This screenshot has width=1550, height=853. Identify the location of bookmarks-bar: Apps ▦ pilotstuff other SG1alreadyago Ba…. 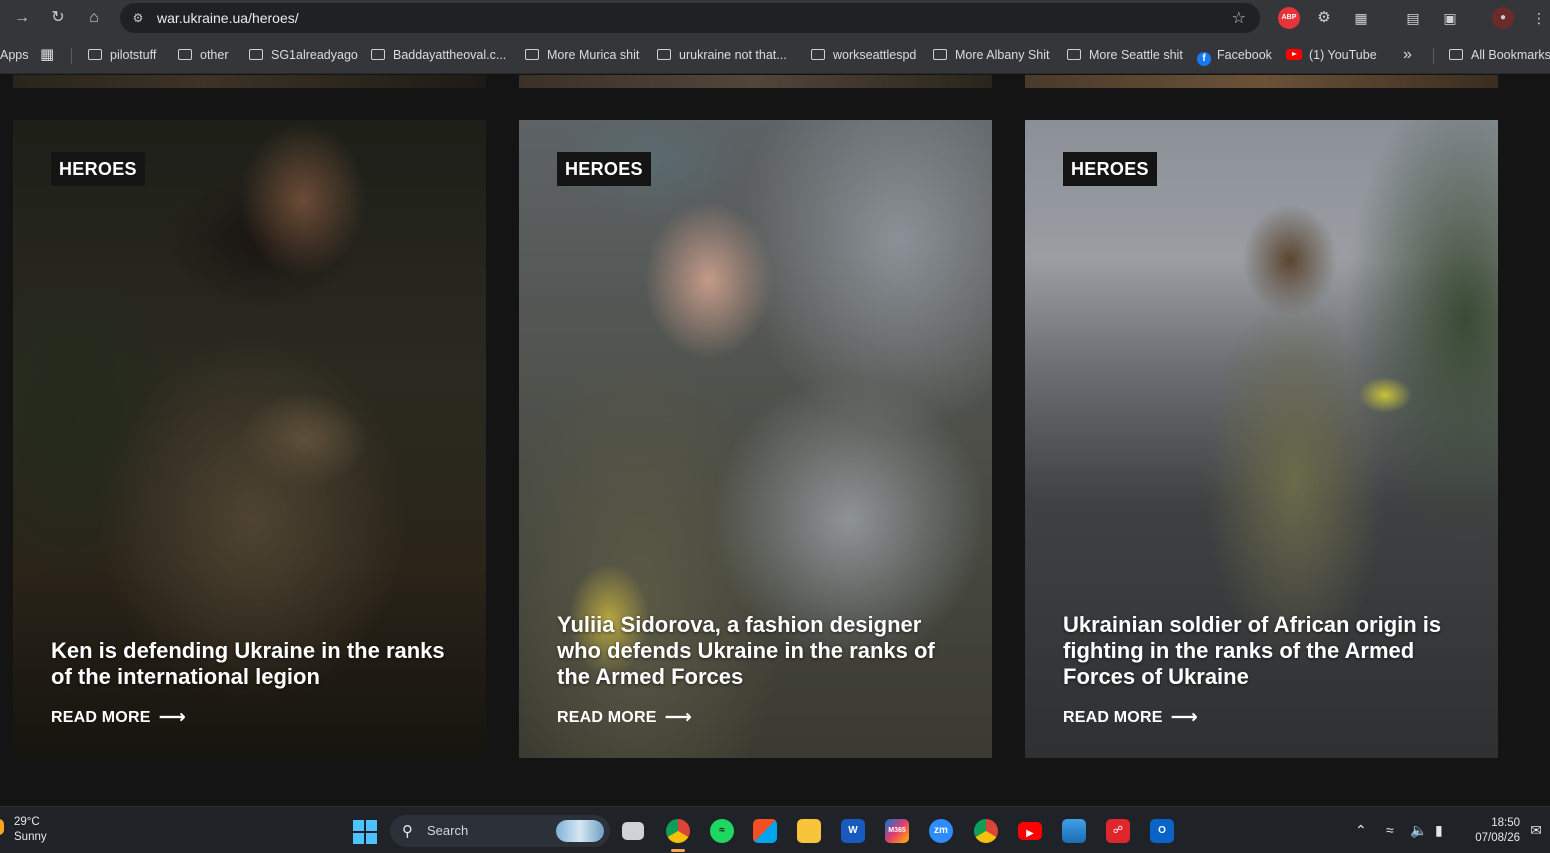
(775, 55).